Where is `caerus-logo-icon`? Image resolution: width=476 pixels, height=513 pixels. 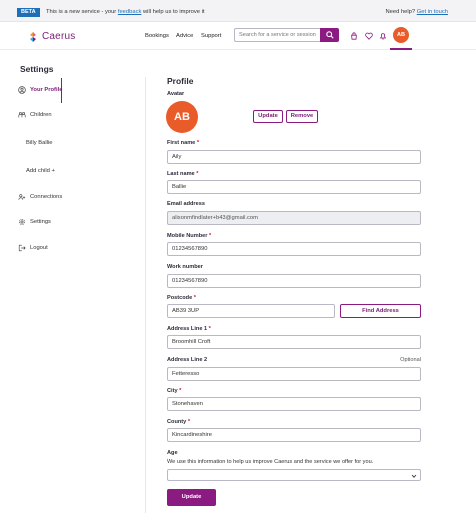
caerus-logo-icon is located at coordinates (33, 36).